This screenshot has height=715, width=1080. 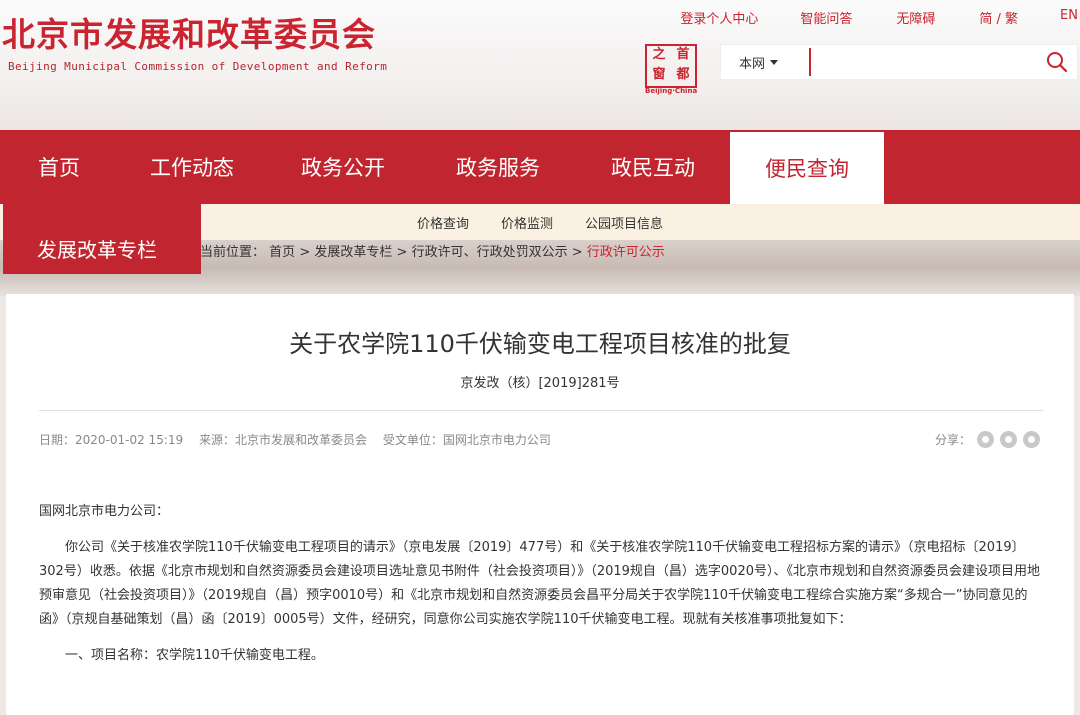 I want to click on qzone-share-icon, so click(x=1031, y=439).